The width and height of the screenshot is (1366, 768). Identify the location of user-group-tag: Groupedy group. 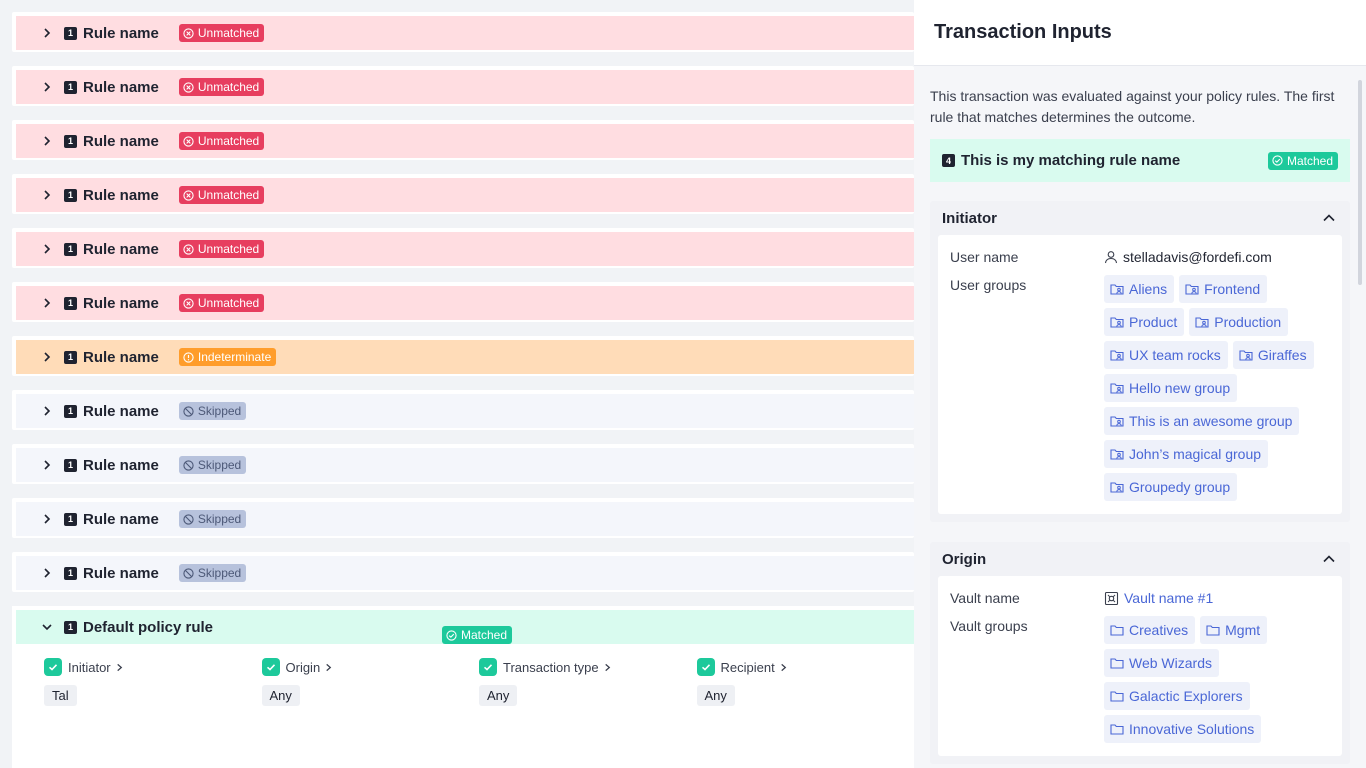
(1171, 487).